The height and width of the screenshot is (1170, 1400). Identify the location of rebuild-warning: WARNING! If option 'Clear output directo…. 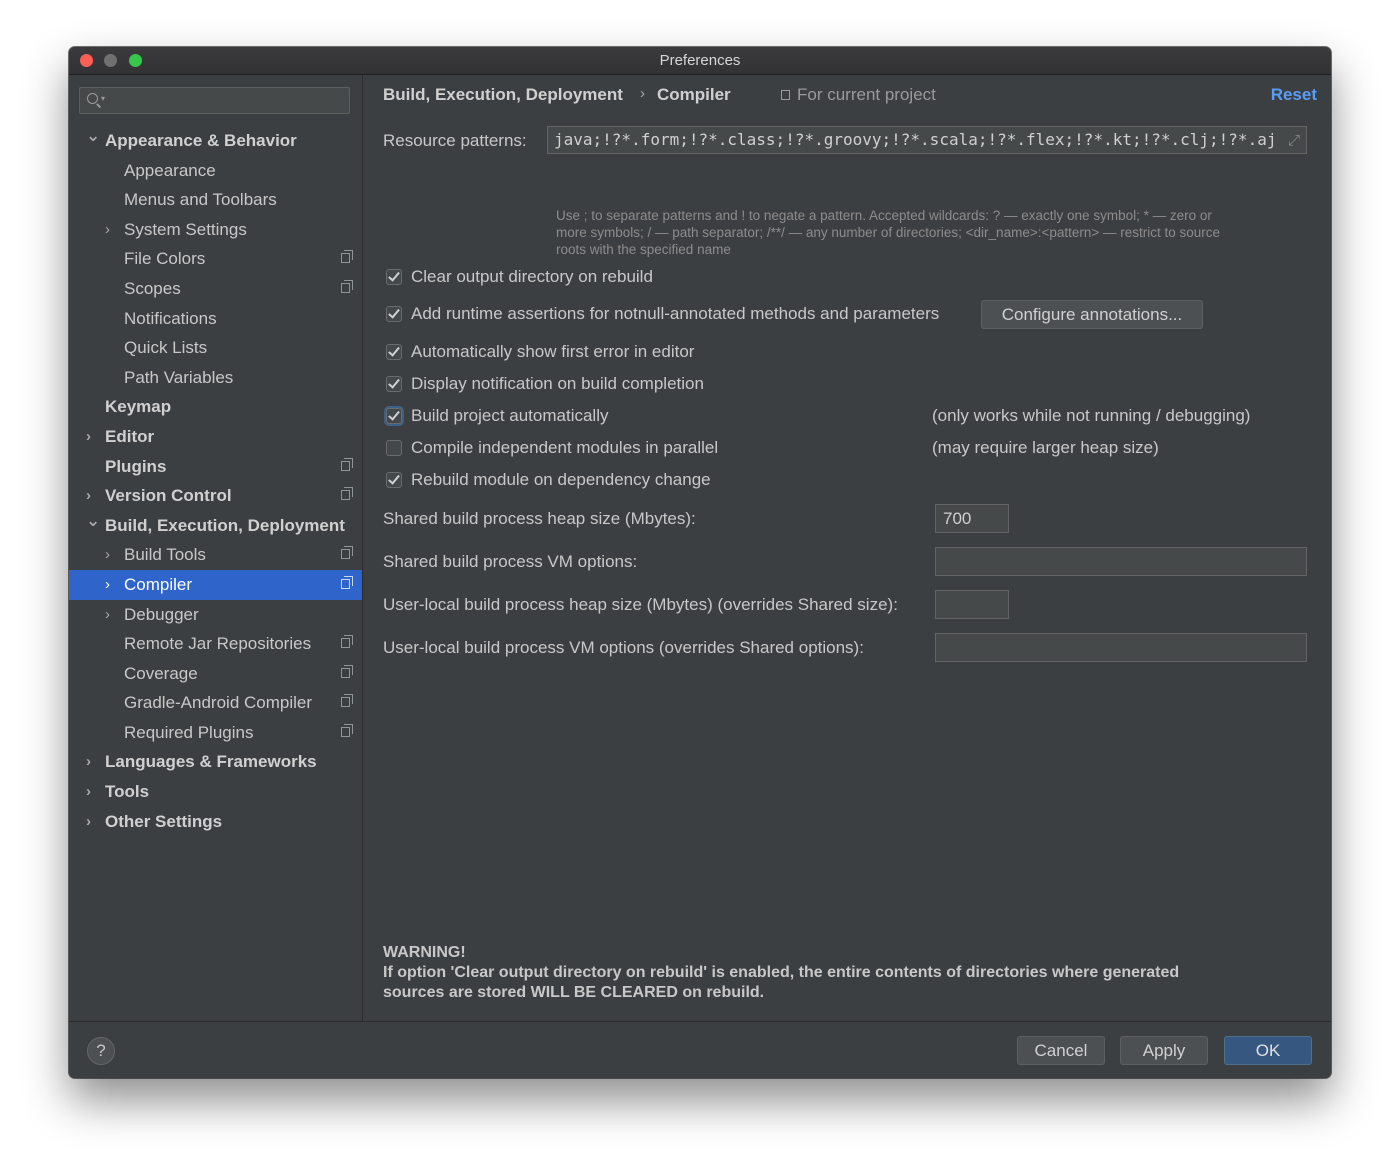
(843, 973).